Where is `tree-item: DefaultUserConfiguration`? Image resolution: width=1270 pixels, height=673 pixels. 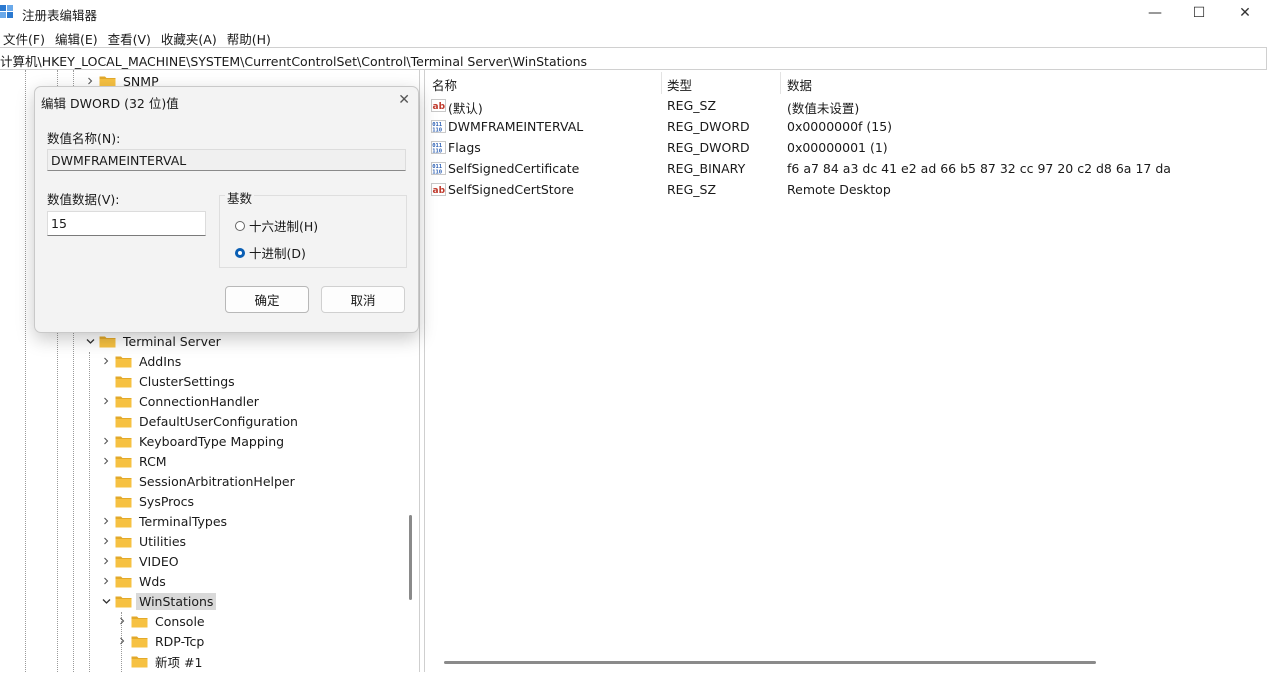 tree-item: DefaultUserConfiguration is located at coordinates (200, 421).